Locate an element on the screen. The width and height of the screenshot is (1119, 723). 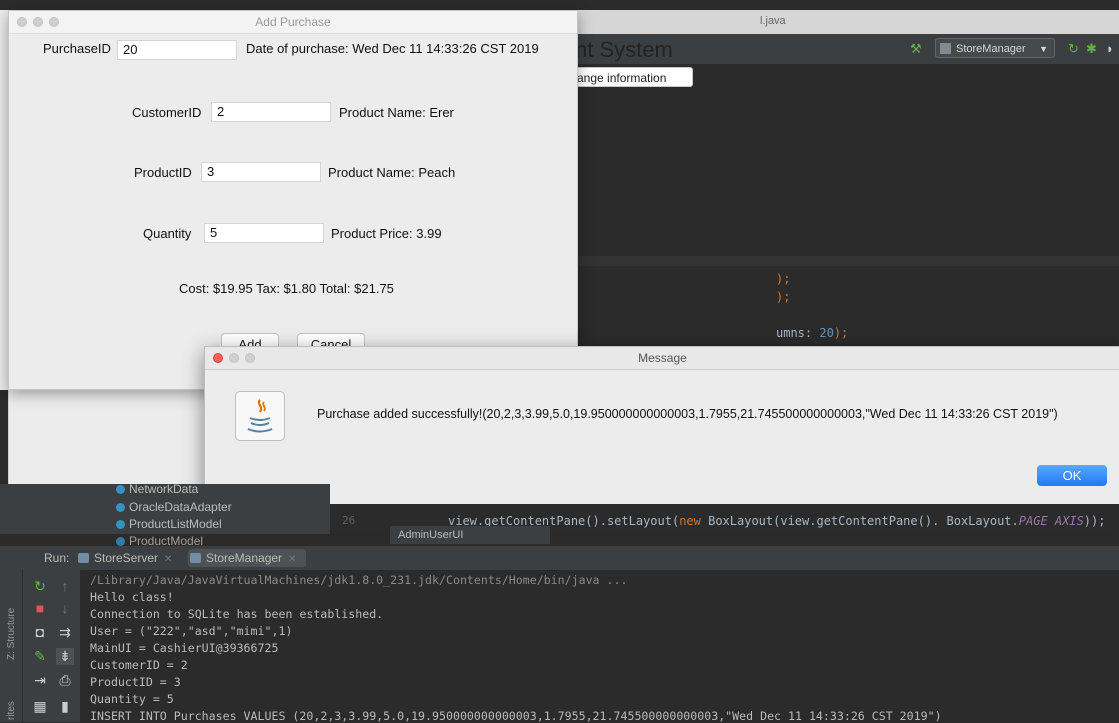
product-id-label: ProductID is located at coordinates (163, 172).